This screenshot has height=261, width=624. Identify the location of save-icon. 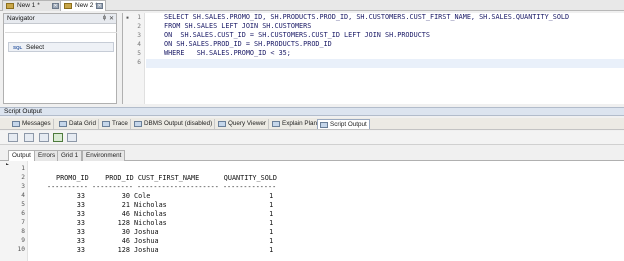
(44, 137).